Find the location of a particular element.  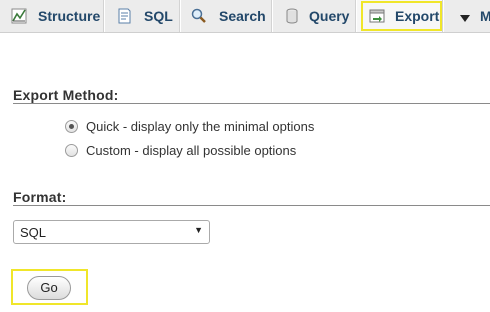

tab-sql-label: SQL is located at coordinates (158, 16).